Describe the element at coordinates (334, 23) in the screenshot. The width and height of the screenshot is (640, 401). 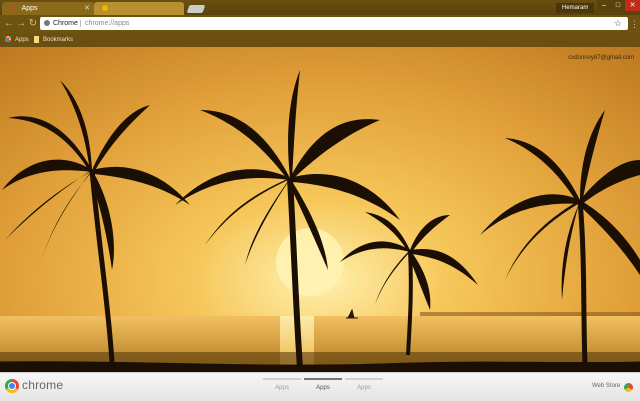
I see `address-bar: Chrome chrome://apps ☆` at that location.